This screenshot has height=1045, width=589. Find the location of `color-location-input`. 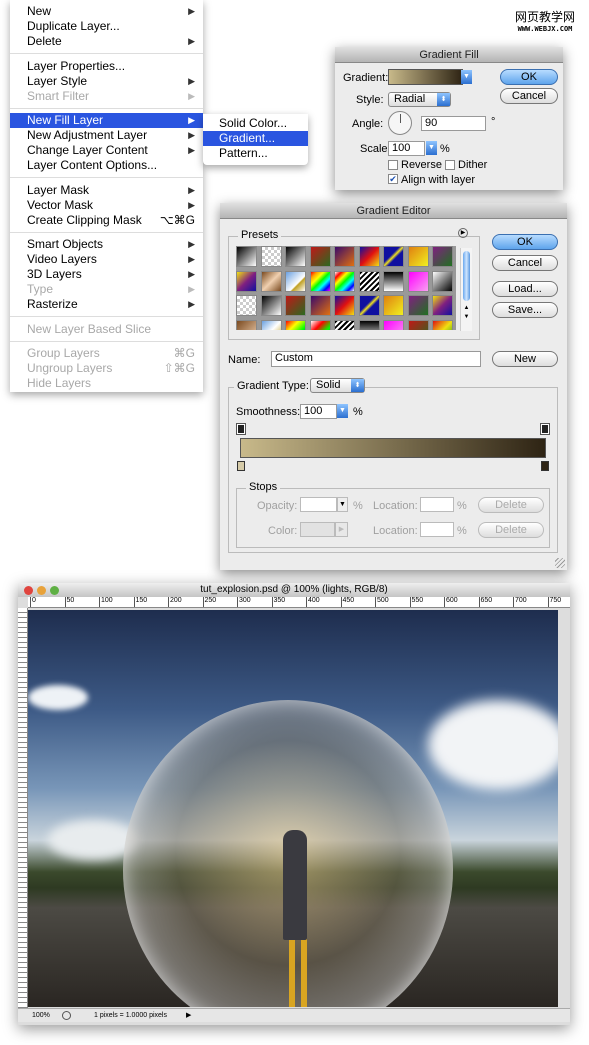

color-location-input is located at coordinates (437, 529).